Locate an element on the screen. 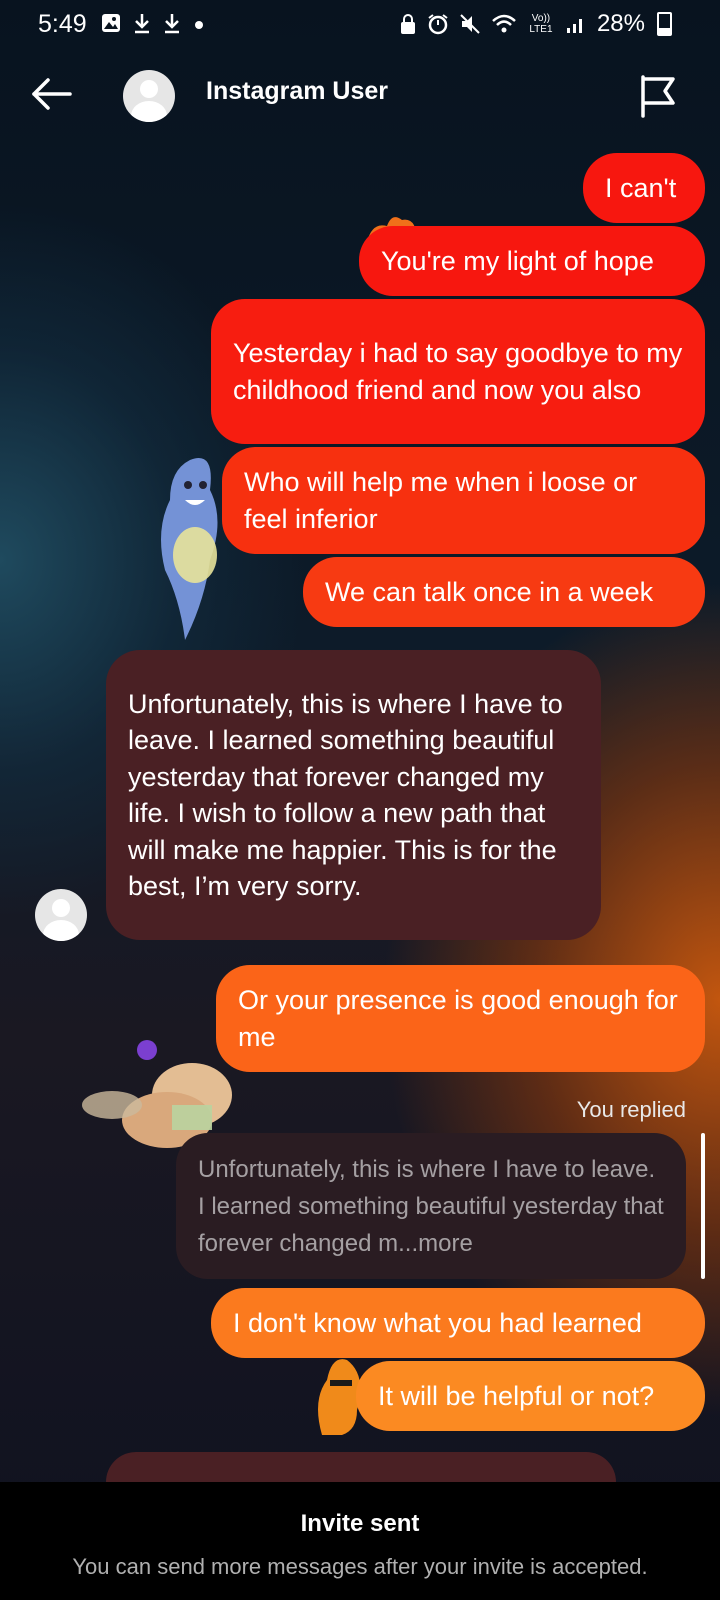 This screenshot has height=1600, width=720. alarm-icon is located at coordinates (438, 24).